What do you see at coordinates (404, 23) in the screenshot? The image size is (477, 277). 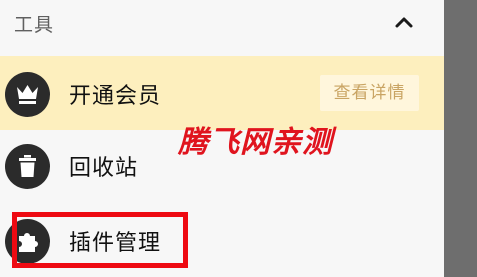 I see `chevron-up-icon` at bounding box center [404, 23].